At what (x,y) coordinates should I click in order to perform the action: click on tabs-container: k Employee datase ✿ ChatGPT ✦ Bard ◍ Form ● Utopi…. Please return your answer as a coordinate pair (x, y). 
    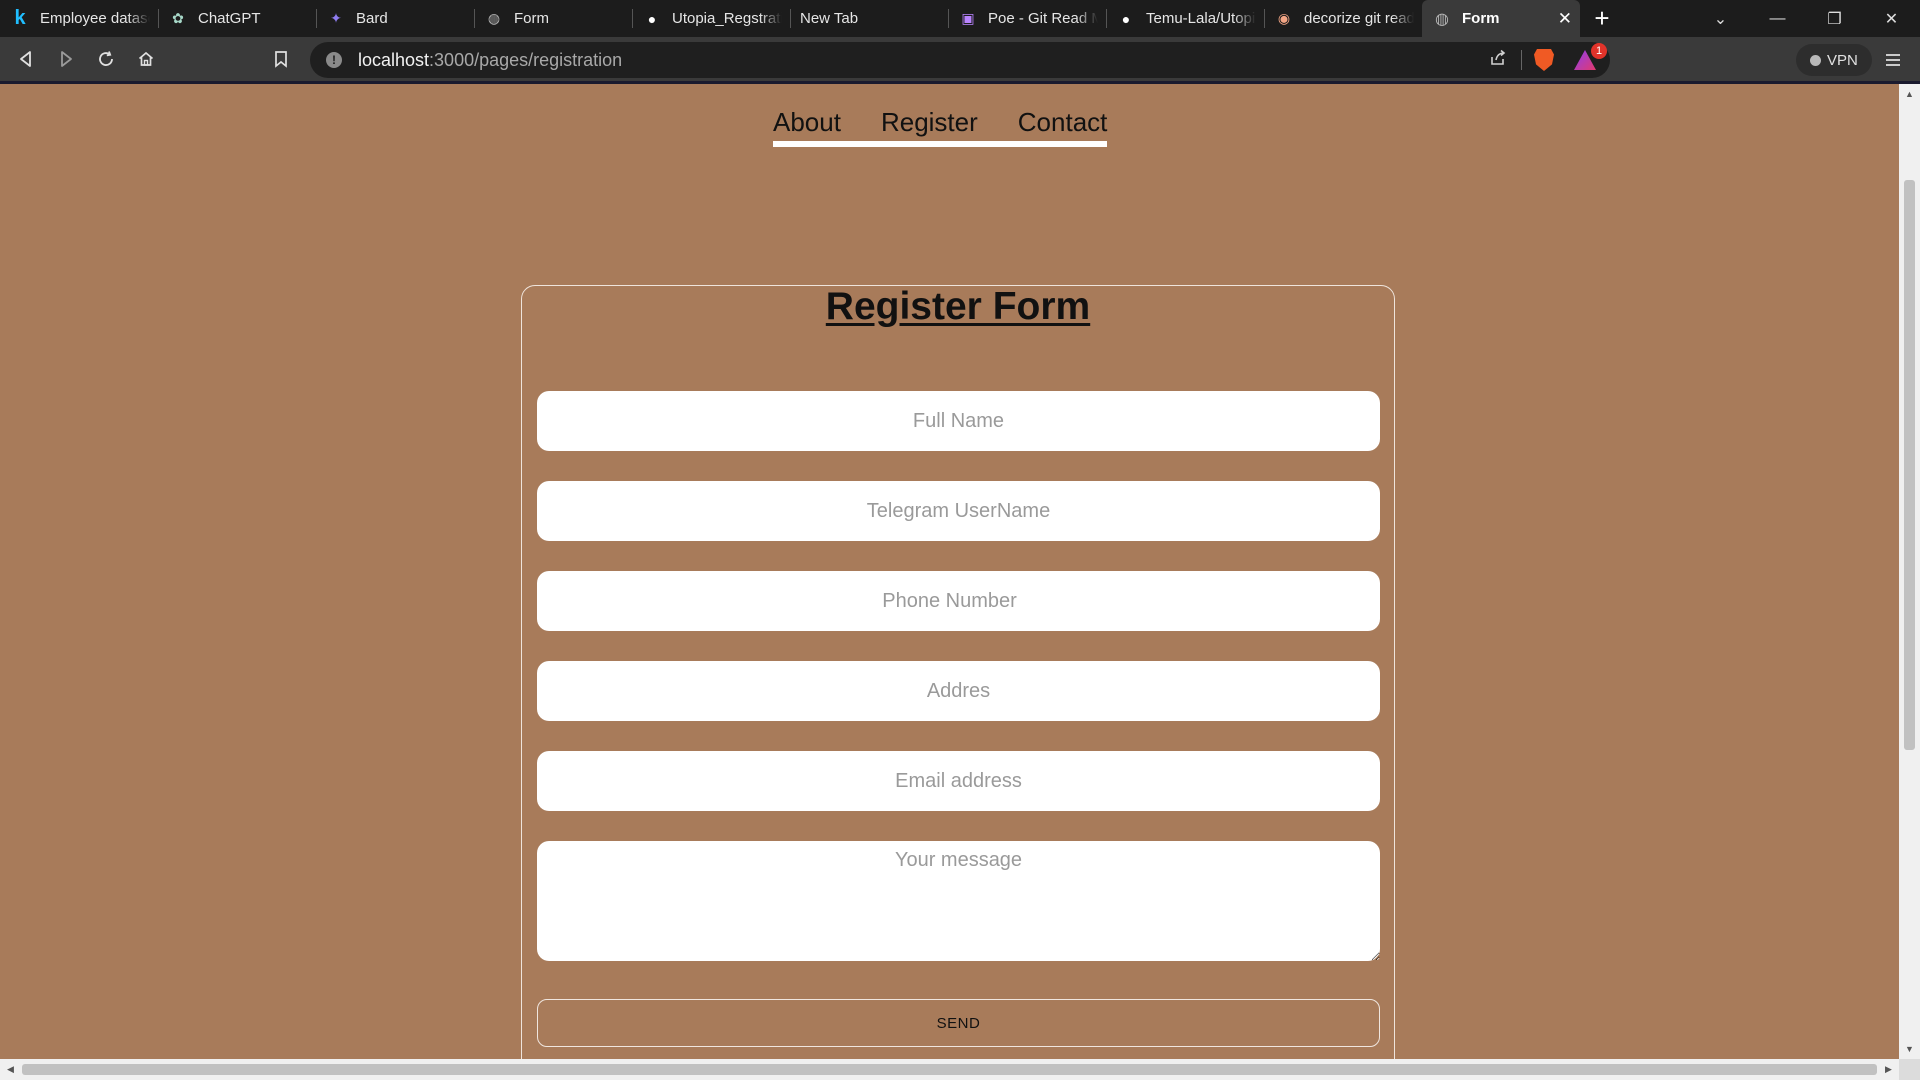
    Looking at the image, I should click on (711, 18).